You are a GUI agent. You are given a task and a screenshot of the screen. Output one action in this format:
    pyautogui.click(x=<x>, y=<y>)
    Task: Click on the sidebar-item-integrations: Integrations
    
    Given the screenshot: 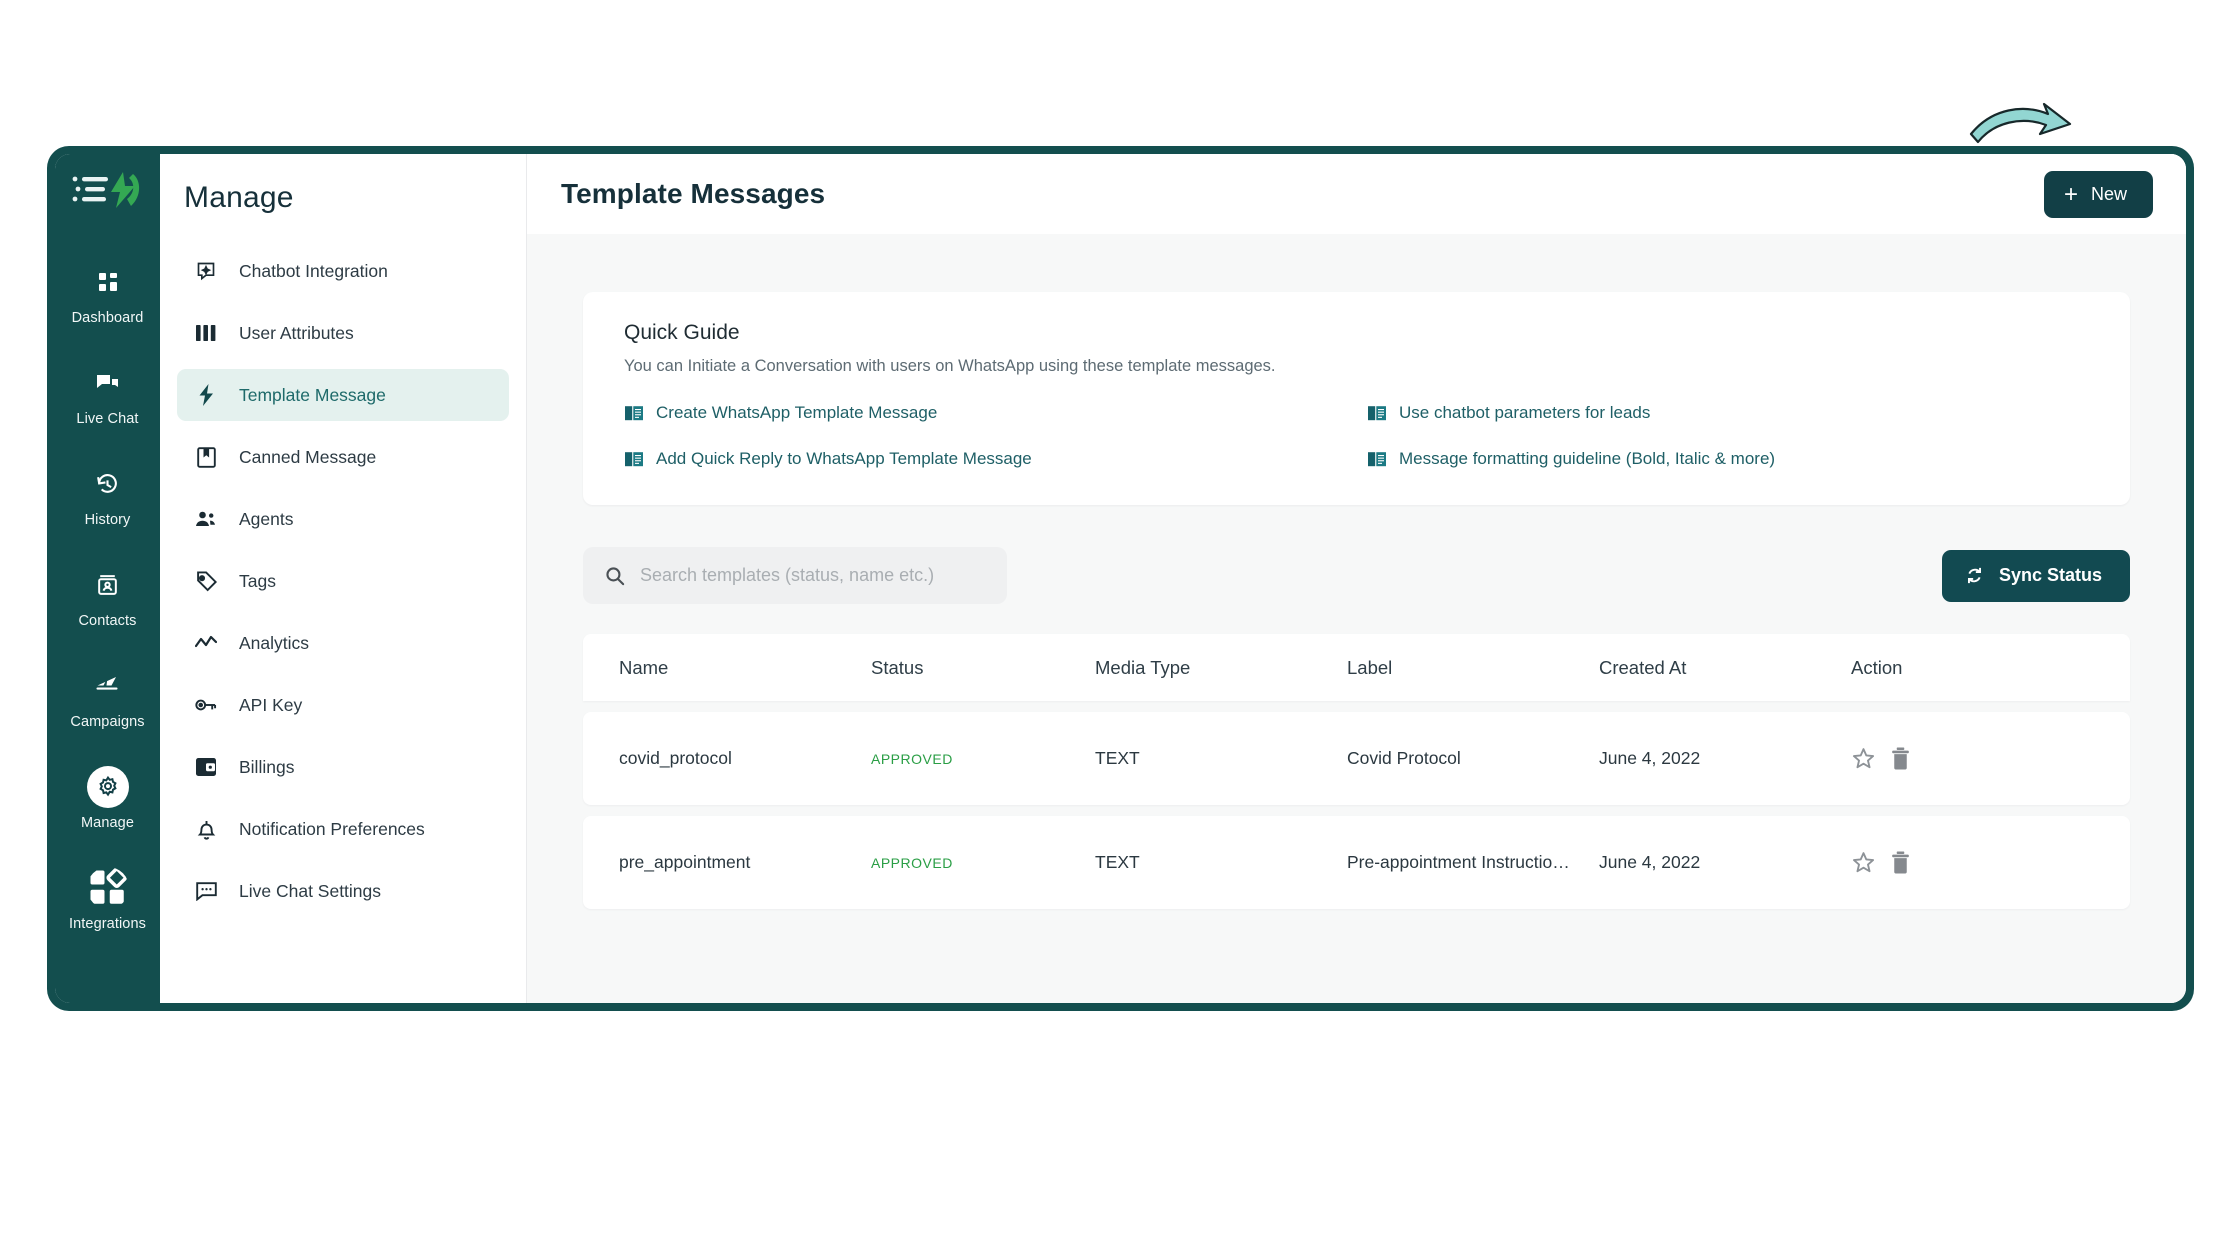 What is the action you would take?
    pyautogui.click(x=107, y=899)
    